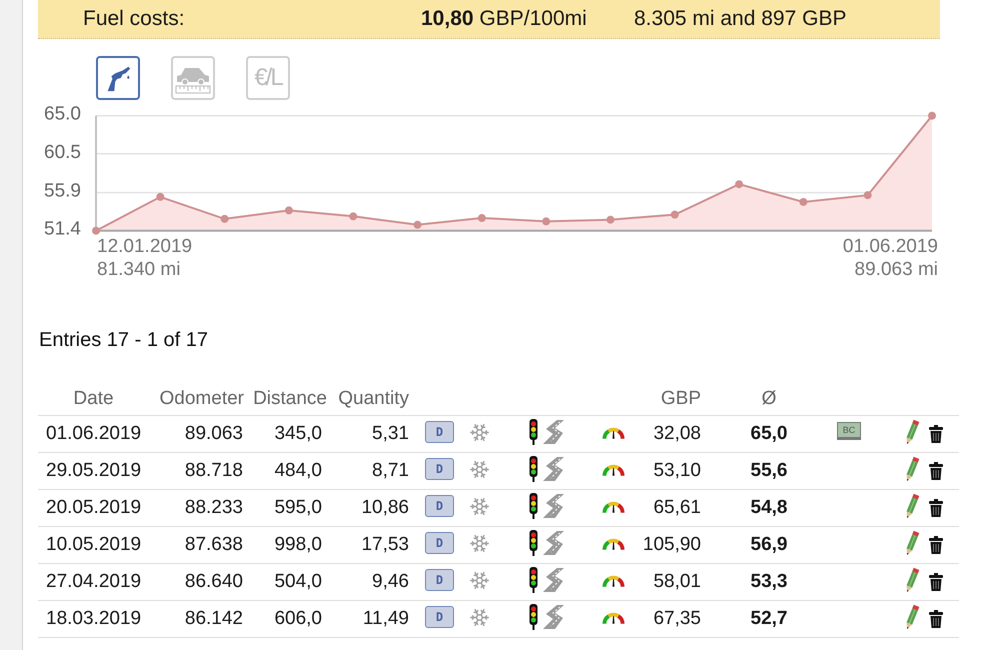 This screenshot has width=1000, height=650. What do you see at coordinates (386, 618) in the screenshot?
I see `quantity-cell-text: 11,49` at bounding box center [386, 618].